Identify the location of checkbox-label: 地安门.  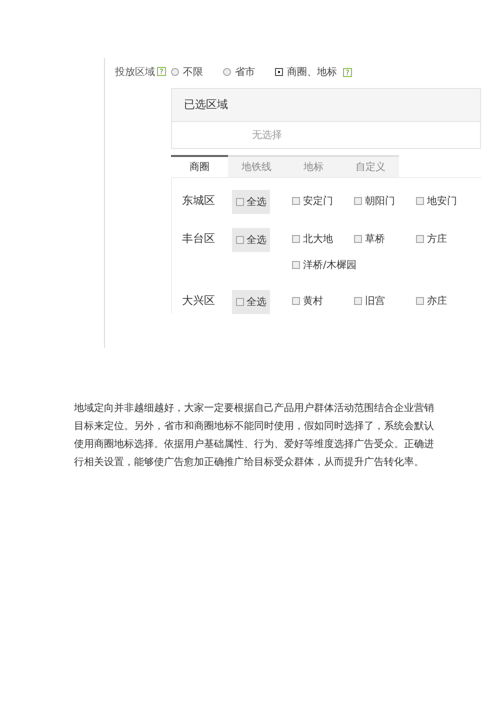
(442, 201).